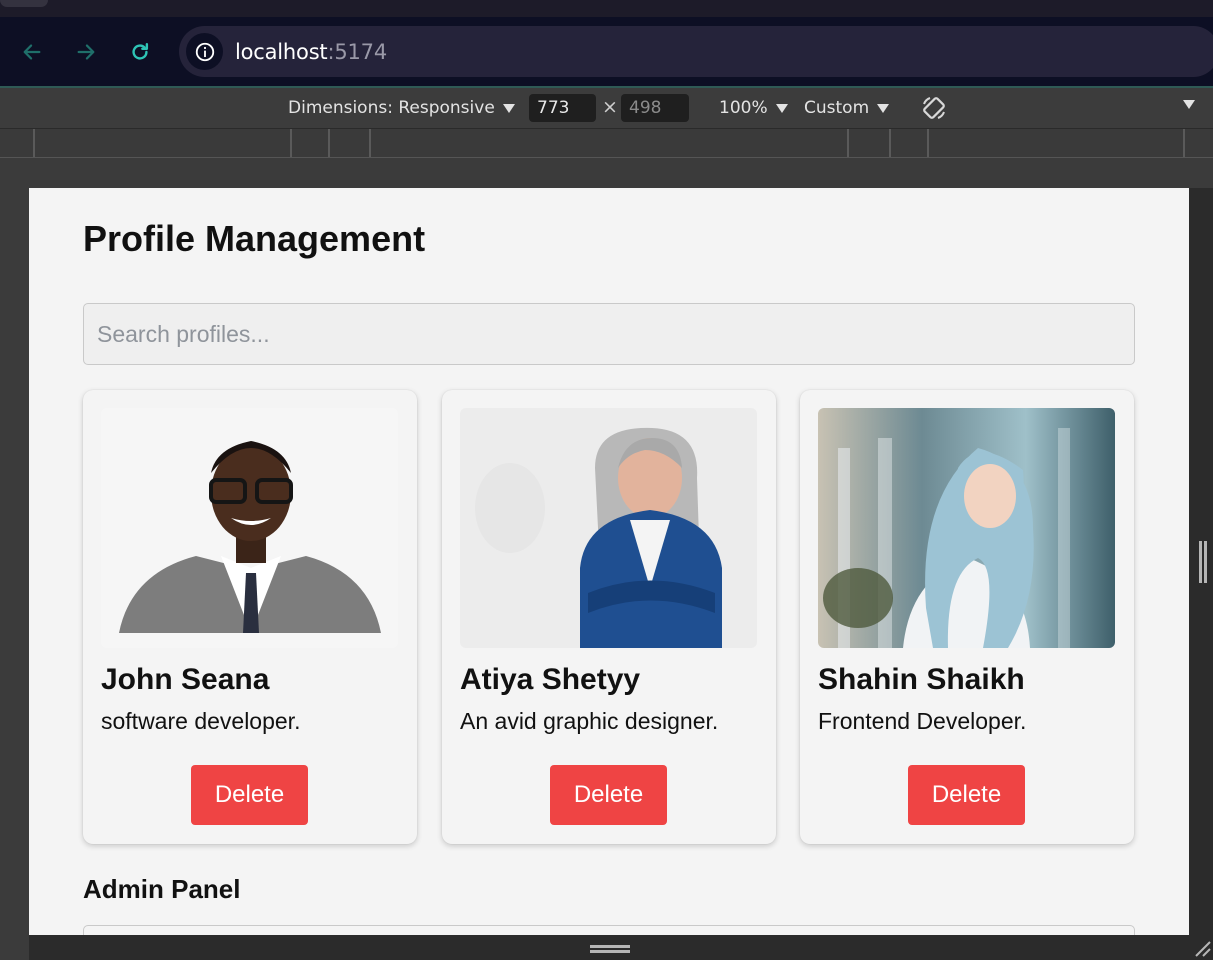 The height and width of the screenshot is (960, 1213). I want to click on arrow-left-icon, so click(32, 52).